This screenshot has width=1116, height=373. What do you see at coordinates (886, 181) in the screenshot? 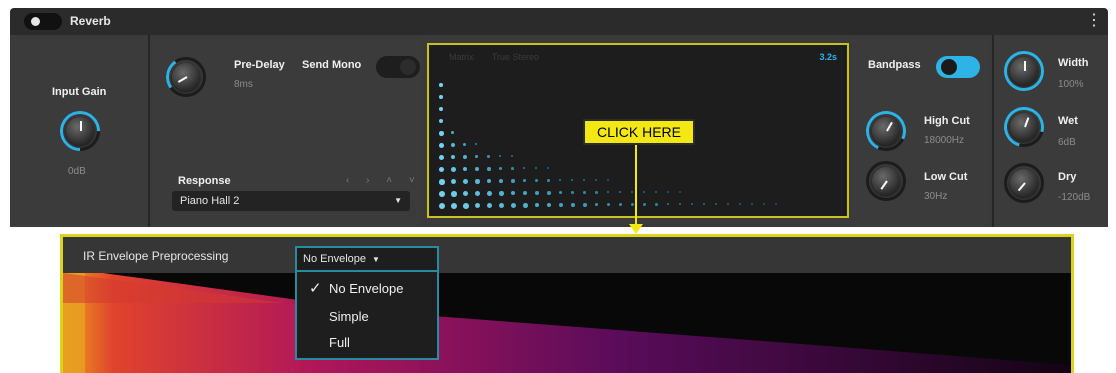
I see `low-cut-knob` at bounding box center [886, 181].